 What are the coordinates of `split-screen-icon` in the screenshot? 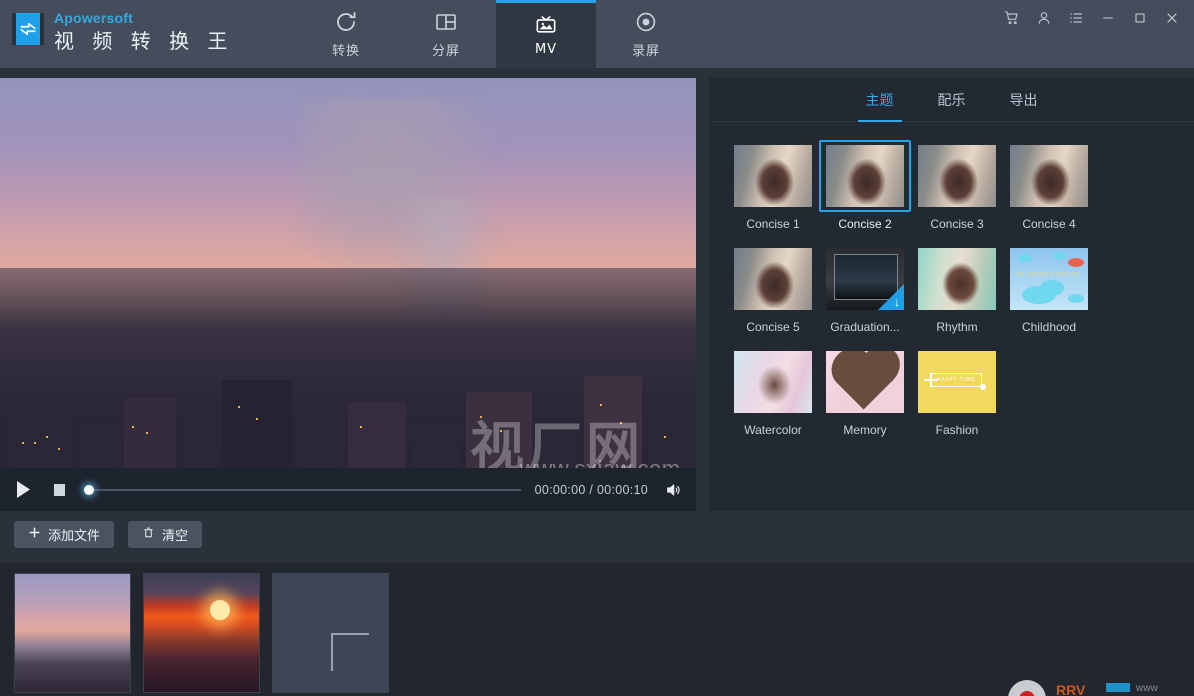 It's located at (446, 22).